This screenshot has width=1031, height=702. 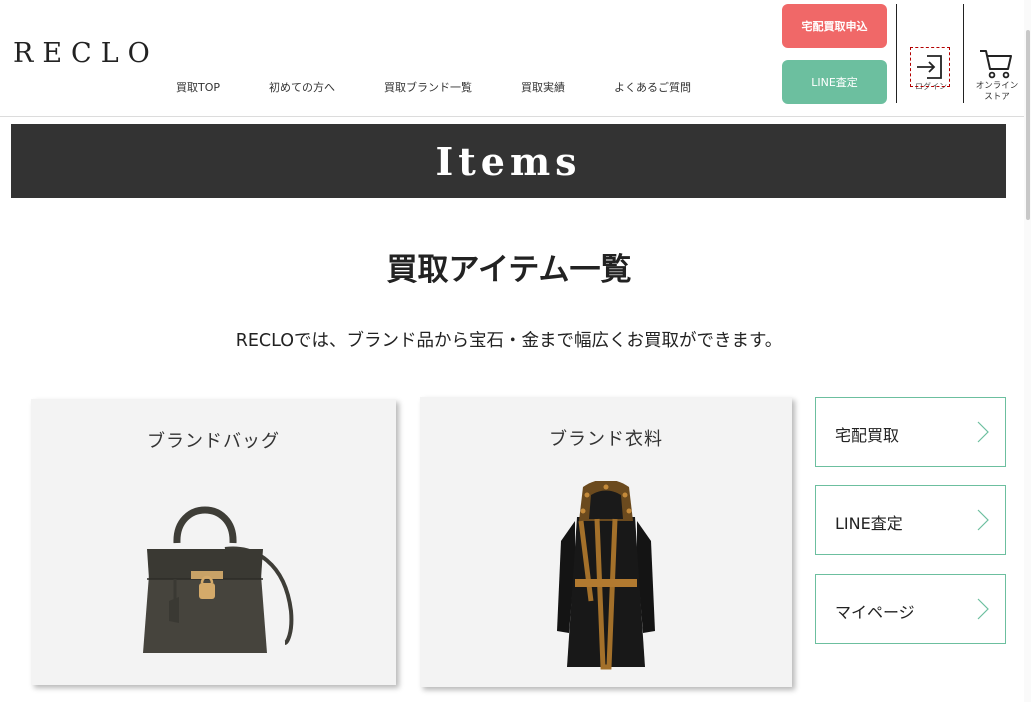 I want to click on coat-image, so click(x=606, y=575).